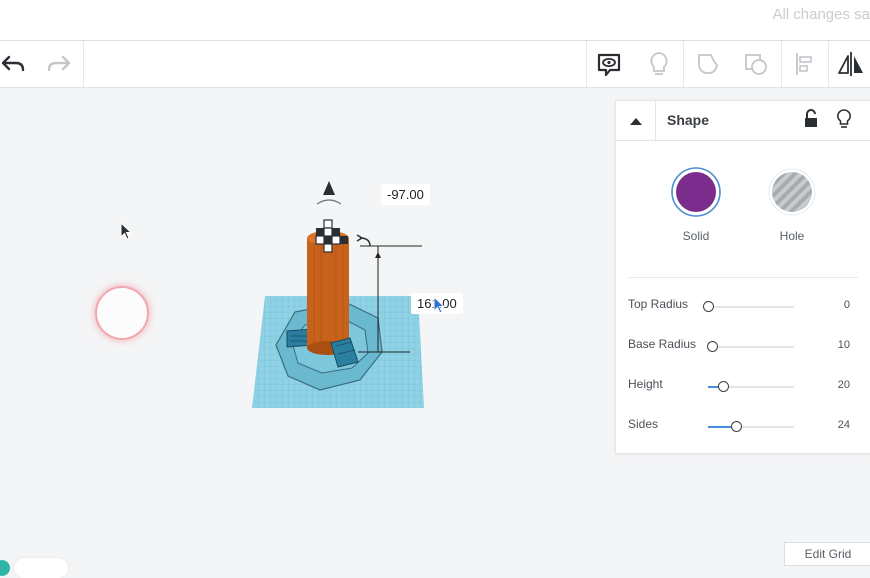 Image resolution: width=870 pixels, height=578 pixels. I want to click on mouse-pointer-icon, so click(126, 231).